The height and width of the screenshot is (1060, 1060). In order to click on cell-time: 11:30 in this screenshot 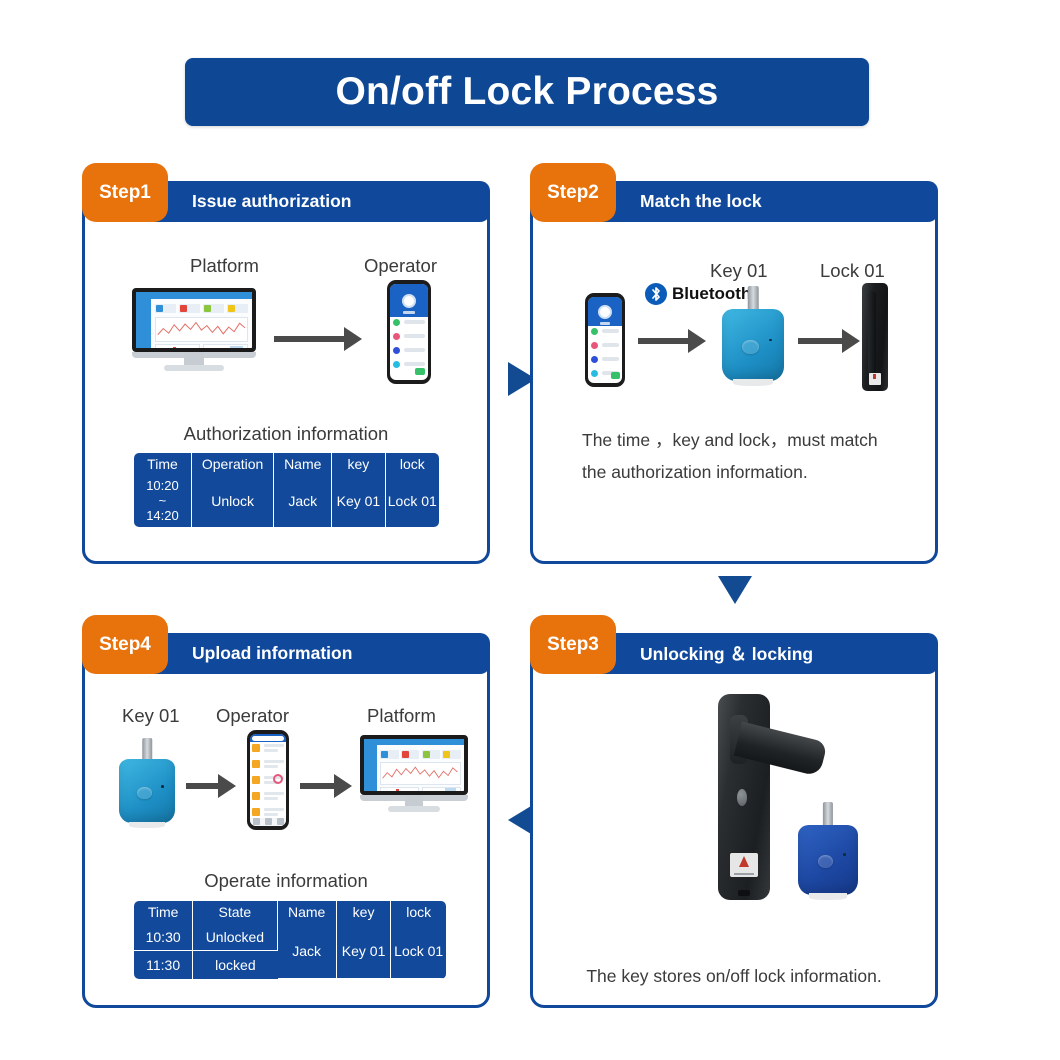, I will do `click(164, 965)`.